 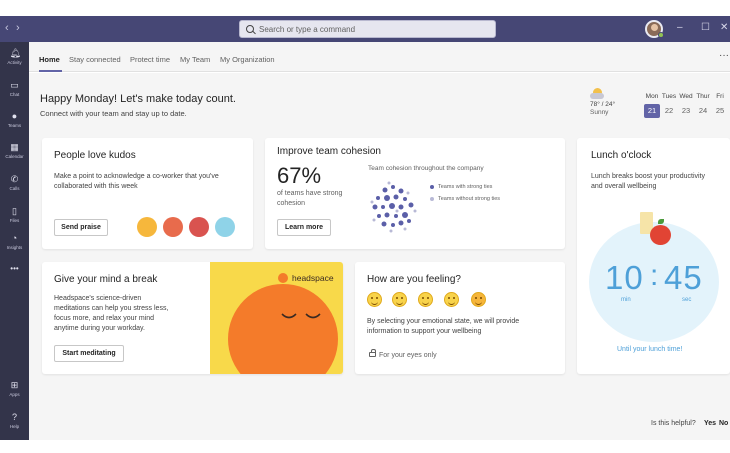 I want to click on mind-text-line: anytime during your workday., so click(x=99, y=328).